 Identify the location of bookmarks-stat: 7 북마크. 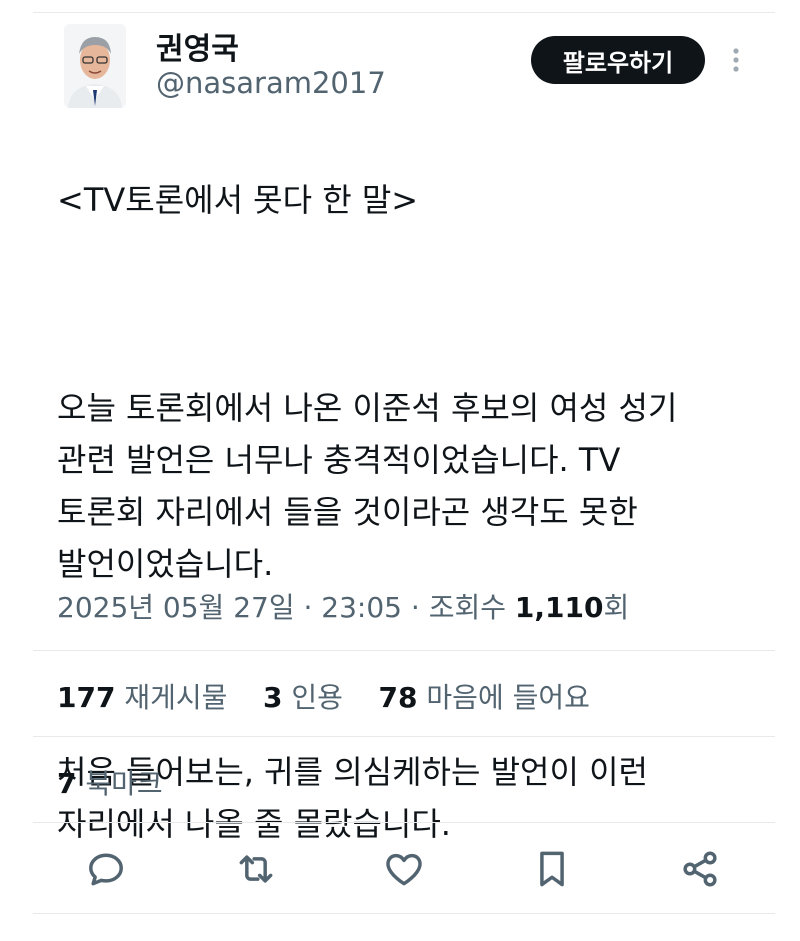
(110, 782).